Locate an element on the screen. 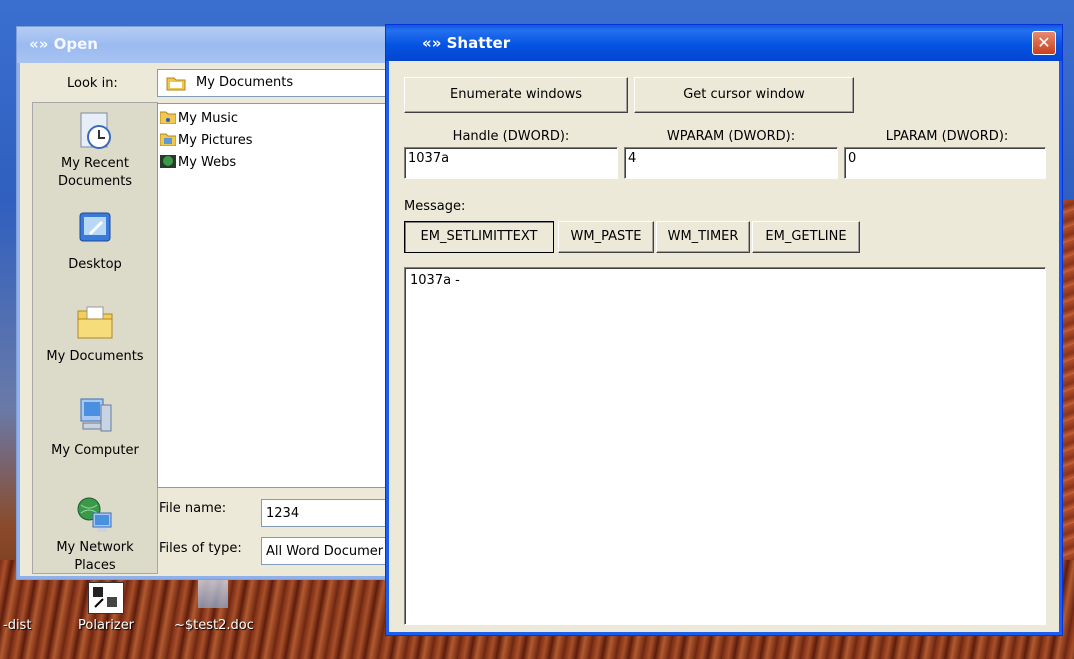 This screenshot has width=1074, height=659. place-my-documents: My Documents is located at coordinates (95, 331).